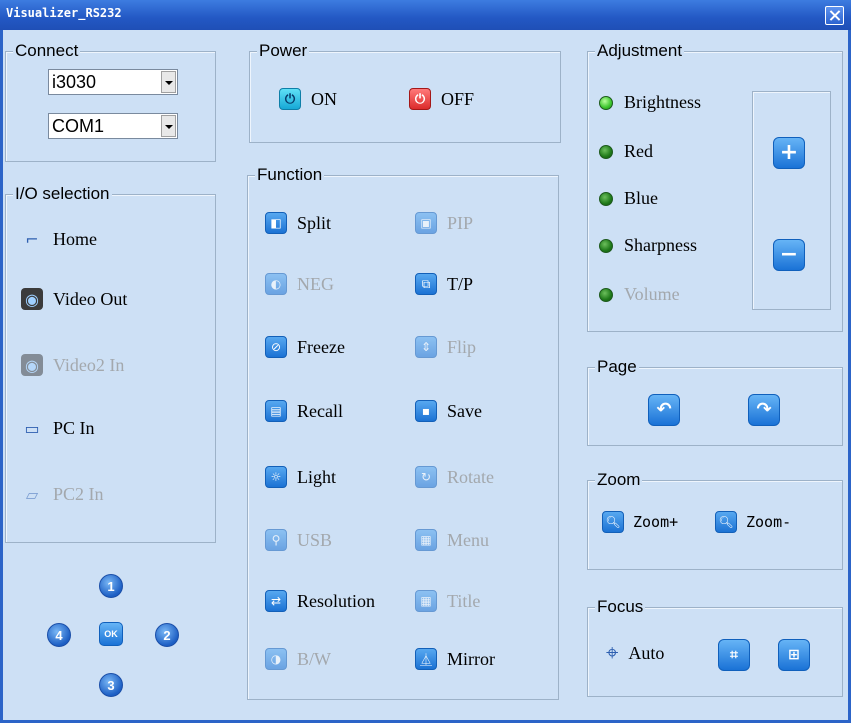 This screenshot has height=723, width=851. I want to click on power-on-button: ⏻ ON, so click(308, 99).